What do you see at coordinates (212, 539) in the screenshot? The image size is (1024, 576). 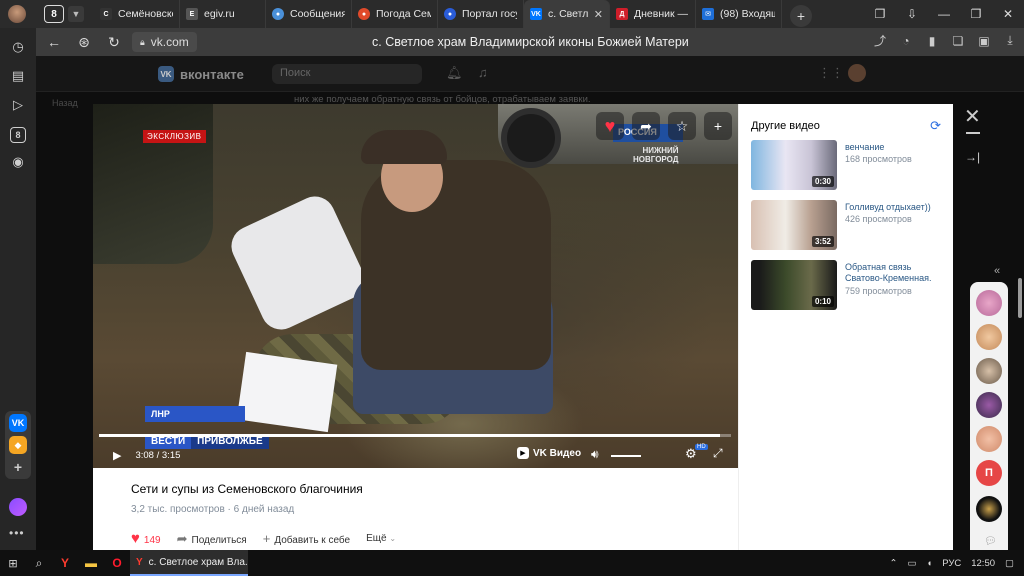 I see `share-button: ➦ Поделиться` at bounding box center [212, 539].